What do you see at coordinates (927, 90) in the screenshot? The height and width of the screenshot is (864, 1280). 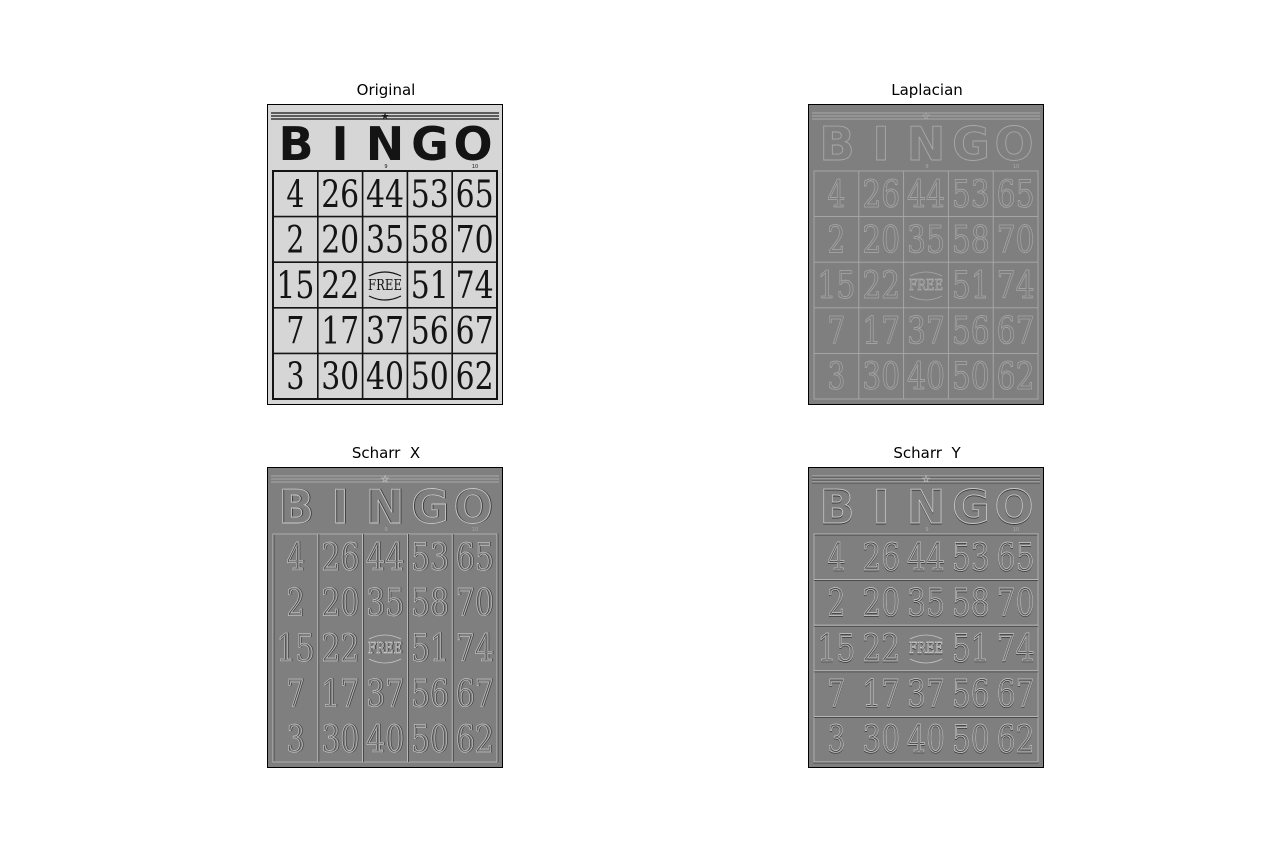 I see `panel-title: Laplacian` at bounding box center [927, 90].